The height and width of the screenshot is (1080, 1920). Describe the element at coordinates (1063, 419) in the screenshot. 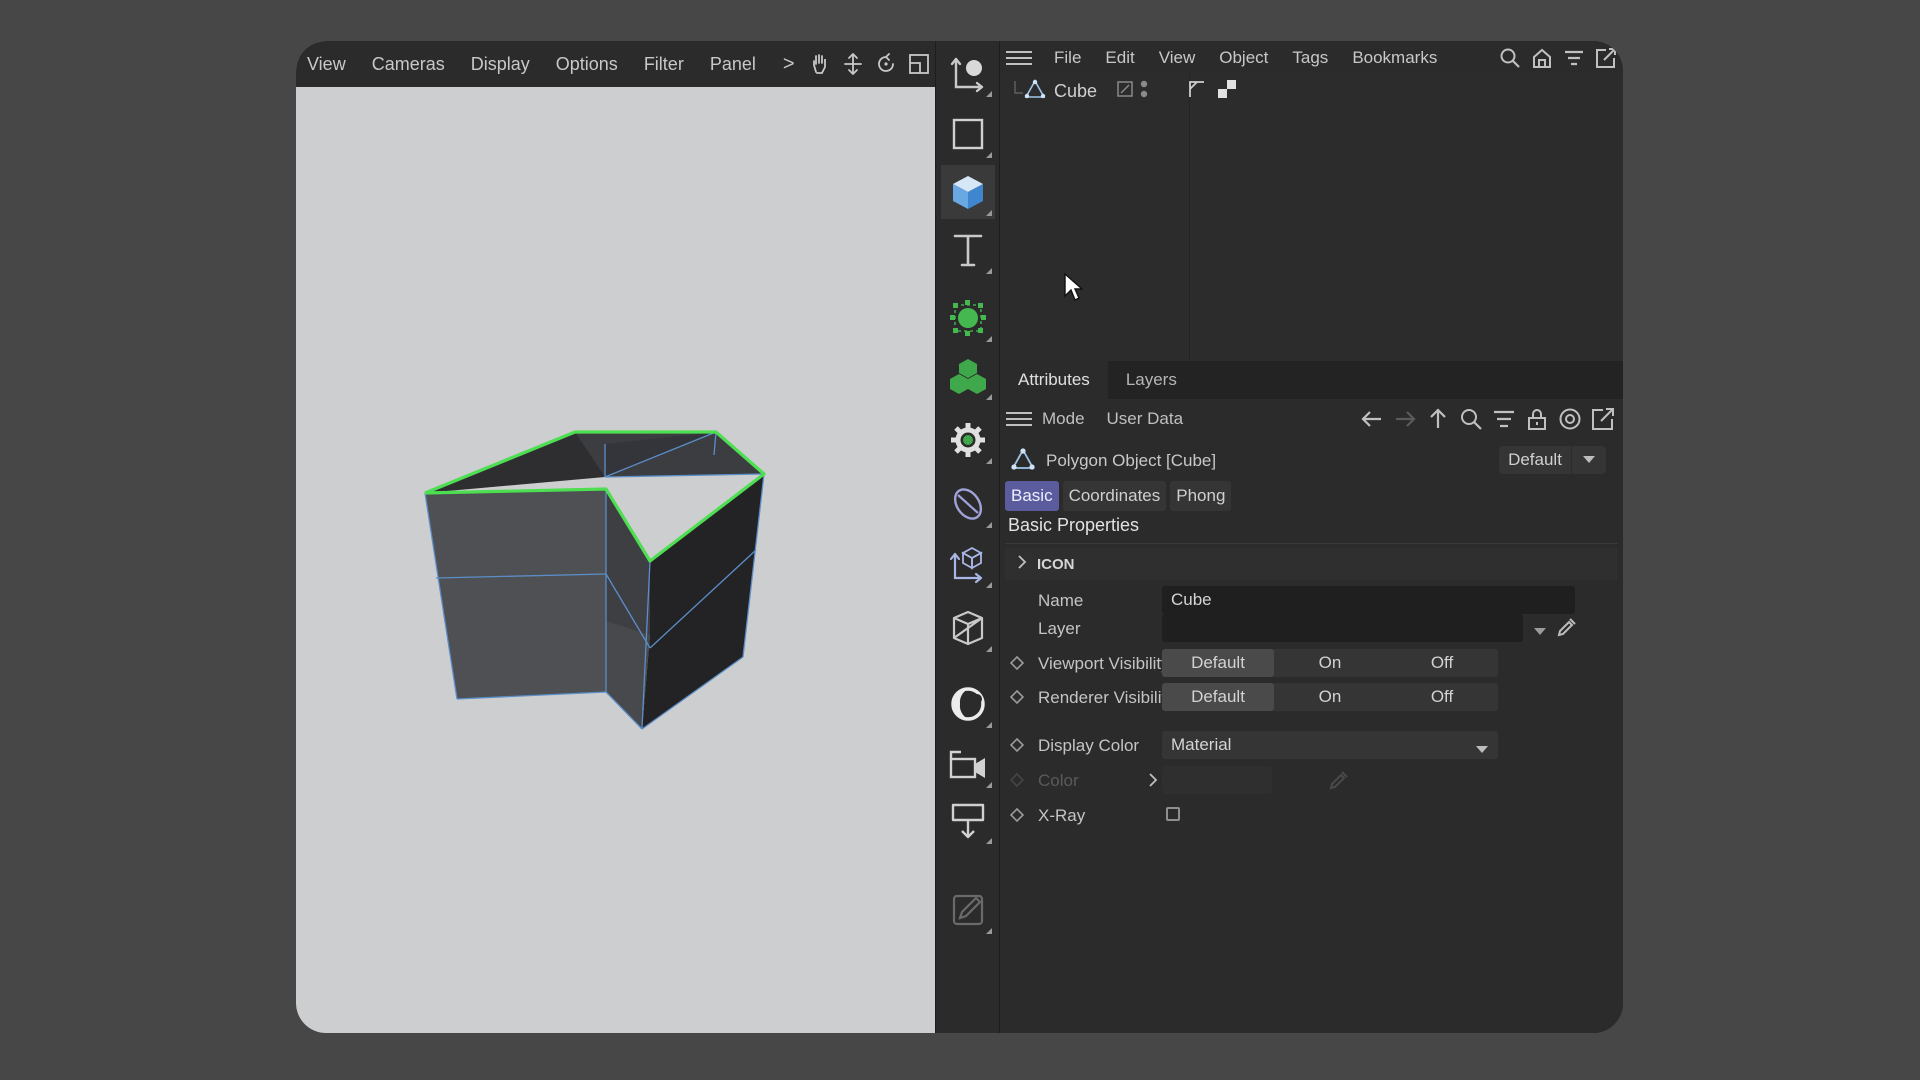

I see `mode-menu: Mode` at that location.